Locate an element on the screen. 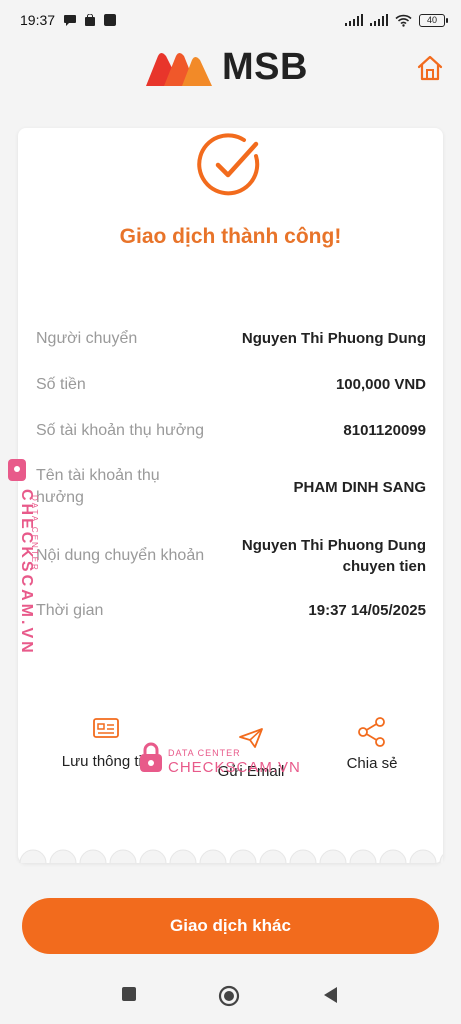 Image resolution: width=461 pixels, height=1024 pixels. row-label: Số tiền is located at coordinates (61, 384).